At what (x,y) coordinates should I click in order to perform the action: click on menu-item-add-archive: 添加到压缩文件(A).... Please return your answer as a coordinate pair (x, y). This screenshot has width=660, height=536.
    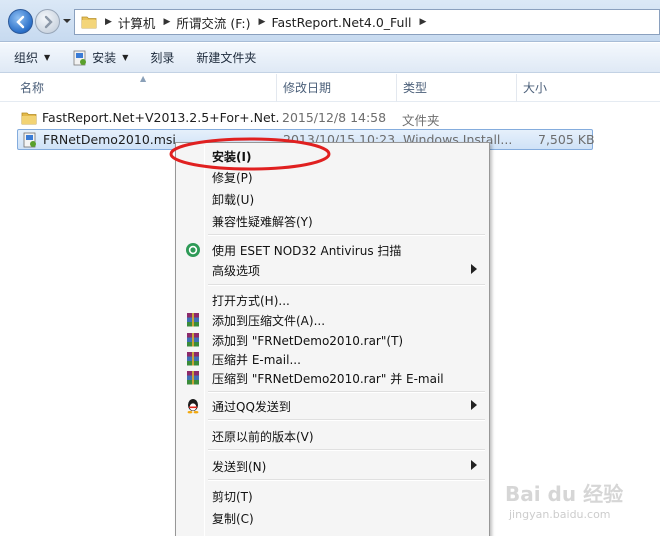
    Looking at the image, I should click on (332, 319).